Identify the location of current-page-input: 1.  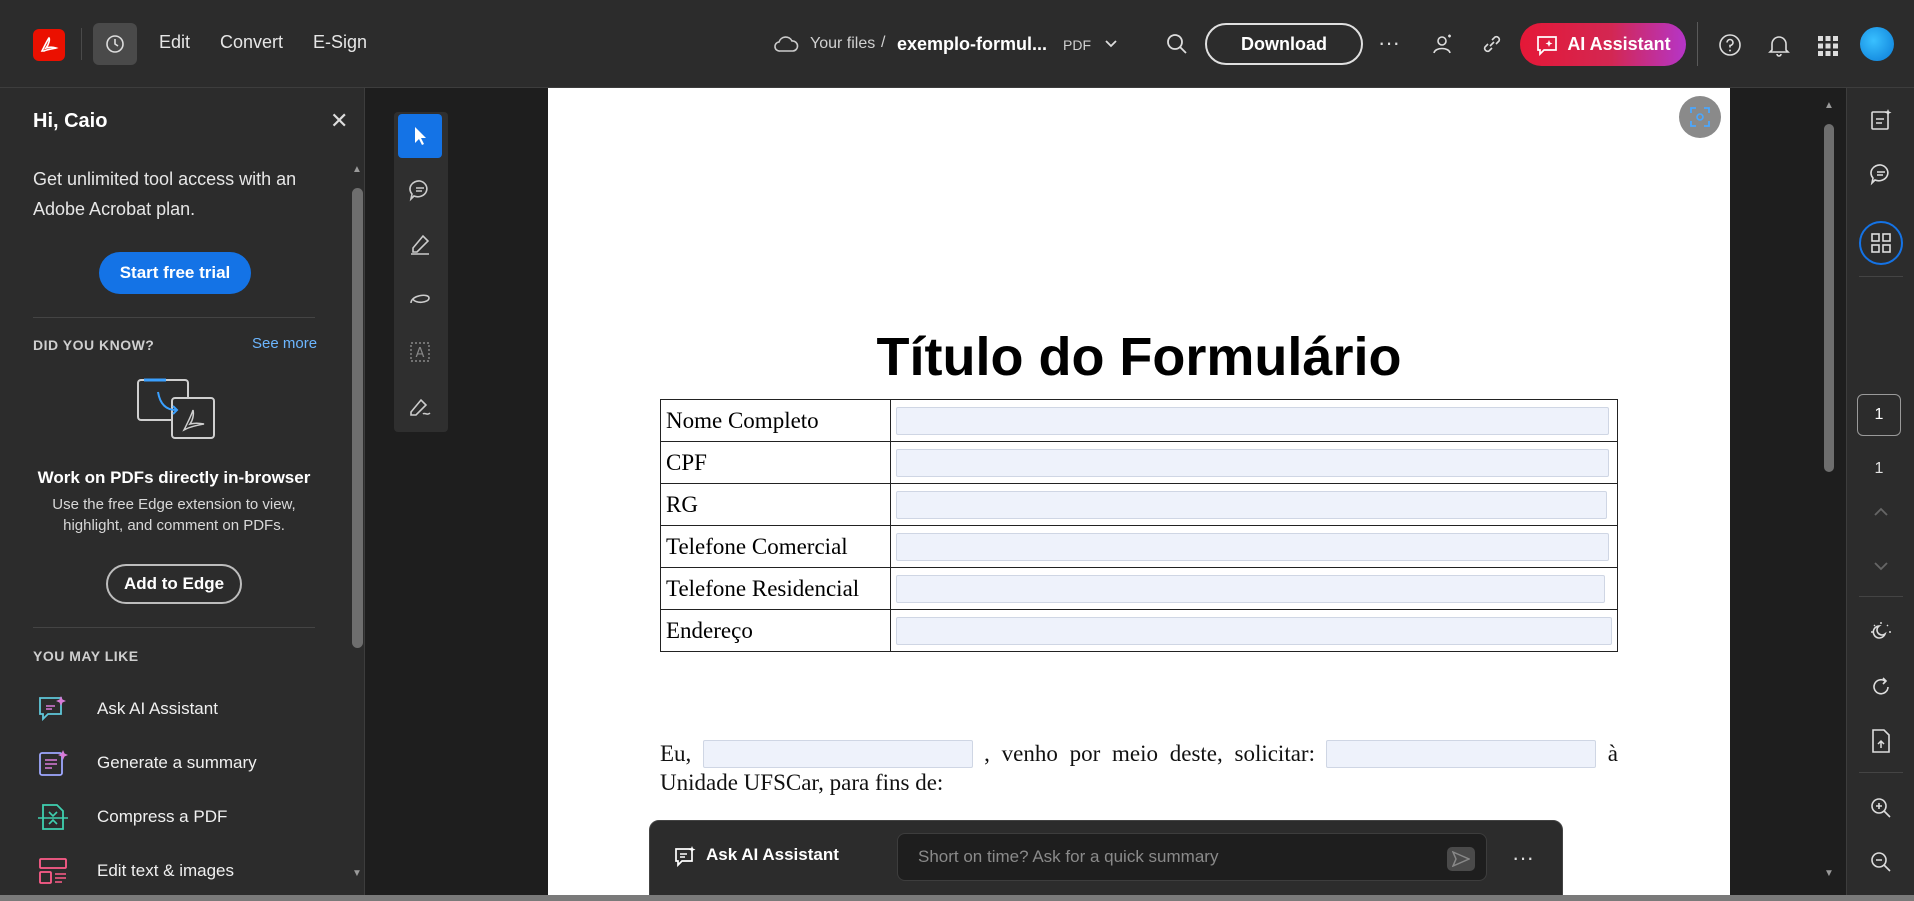
(1879, 415).